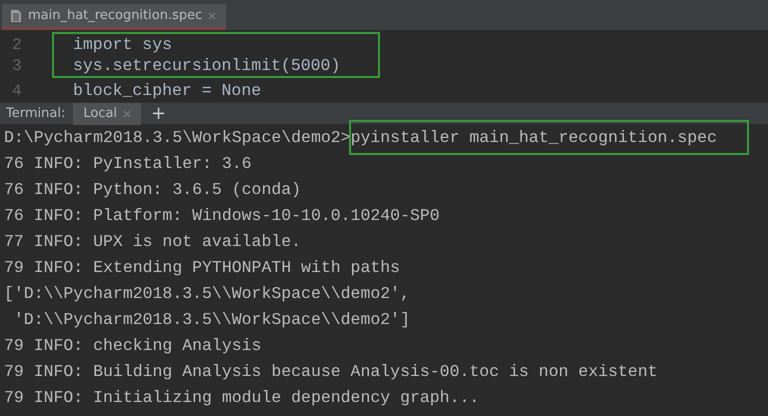  I want to click on terminal-output: 76 INFO: Python: 3.6.5 (conda), so click(153, 189).